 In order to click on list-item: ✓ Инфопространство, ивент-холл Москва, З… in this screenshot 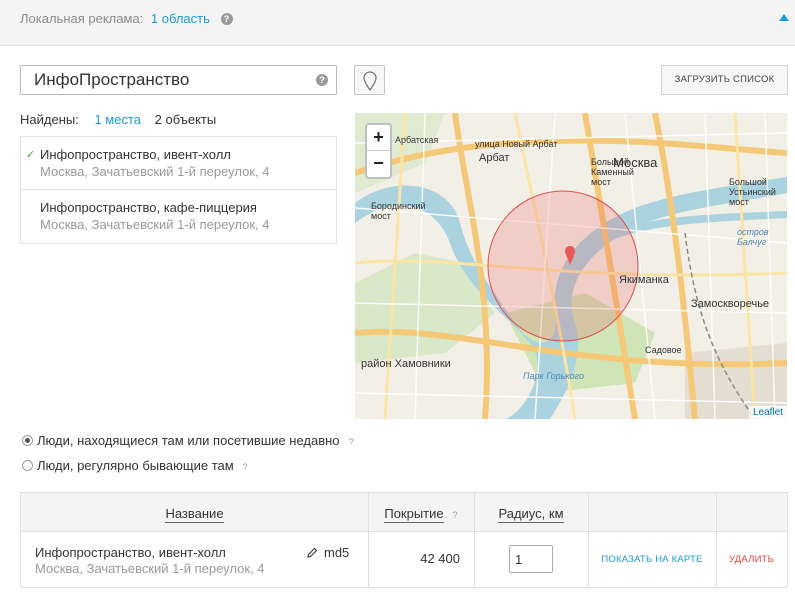, I will do `click(178, 163)`.